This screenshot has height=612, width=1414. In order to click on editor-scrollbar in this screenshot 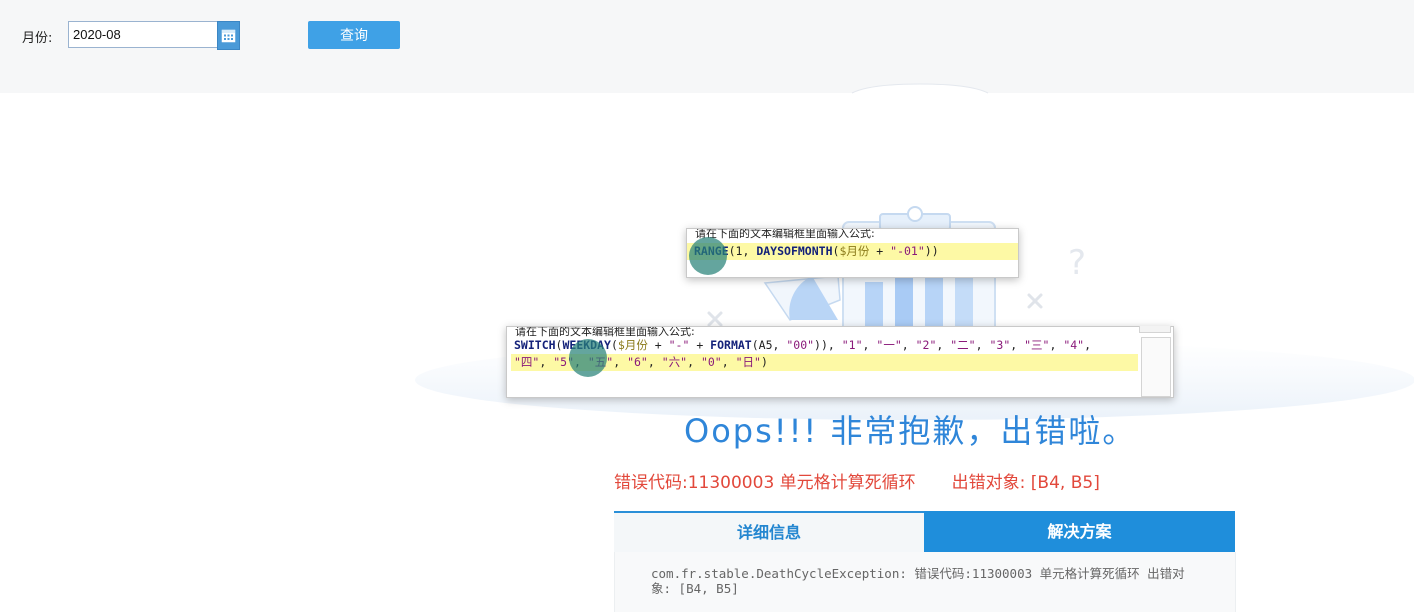, I will do `click(1156, 367)`.